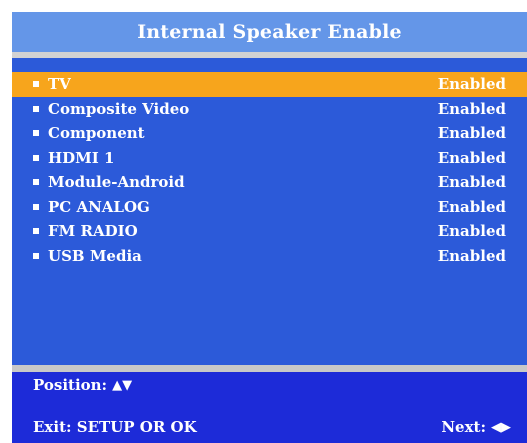 This screenshot has width=527, height=443. Describe the element at coordinates (269, 84) in the screenshot. I see `menu-item-tv: TV Enabled` at that location.